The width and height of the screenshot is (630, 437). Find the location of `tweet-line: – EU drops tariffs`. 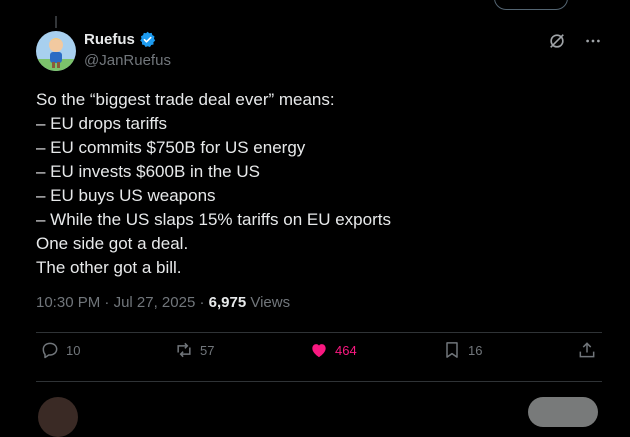

tweet-line: – EU drops tariffs is located at coordinates (102, 123).